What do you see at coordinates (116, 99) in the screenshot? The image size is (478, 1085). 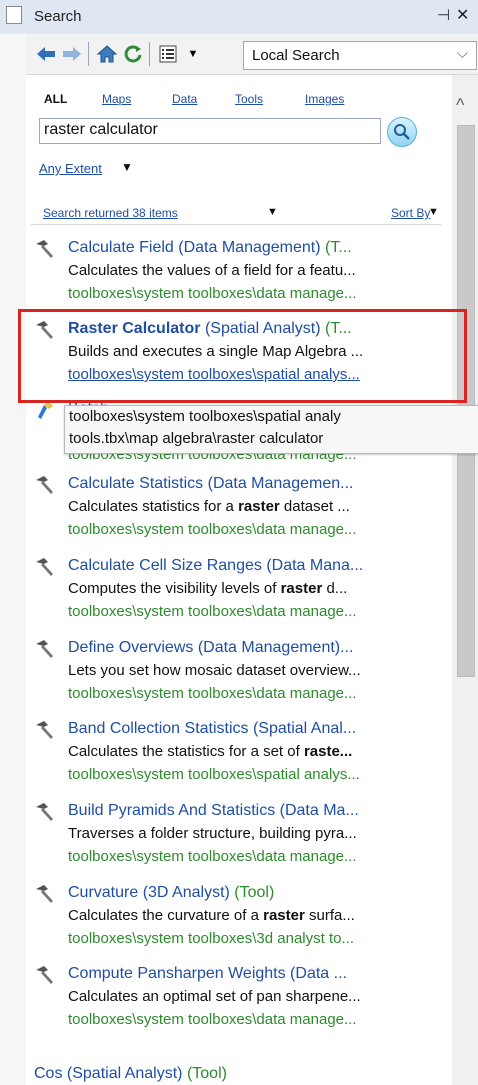 I see `filter-maps: Maps` at bounding box center [116, 99].